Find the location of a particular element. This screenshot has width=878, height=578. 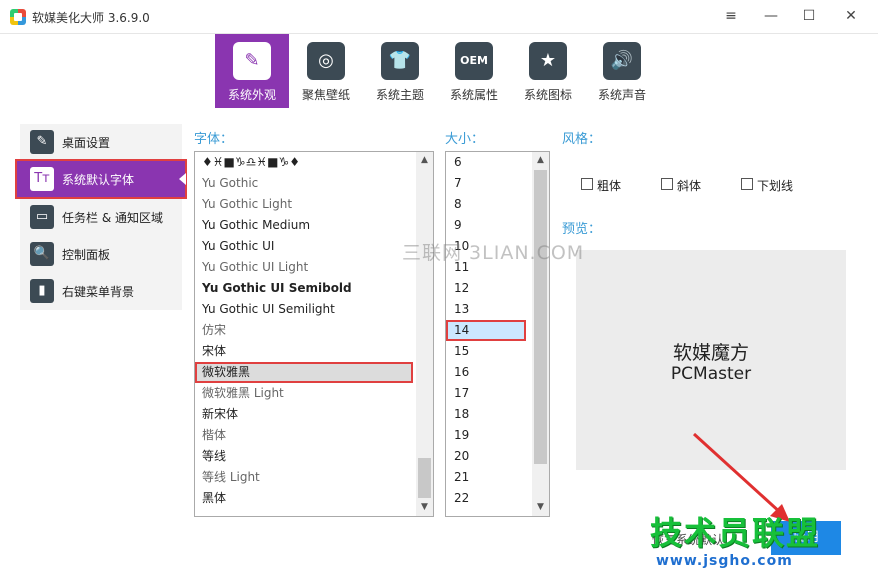

checkbox-label: 下划线 is located at coordinates (775, 186).